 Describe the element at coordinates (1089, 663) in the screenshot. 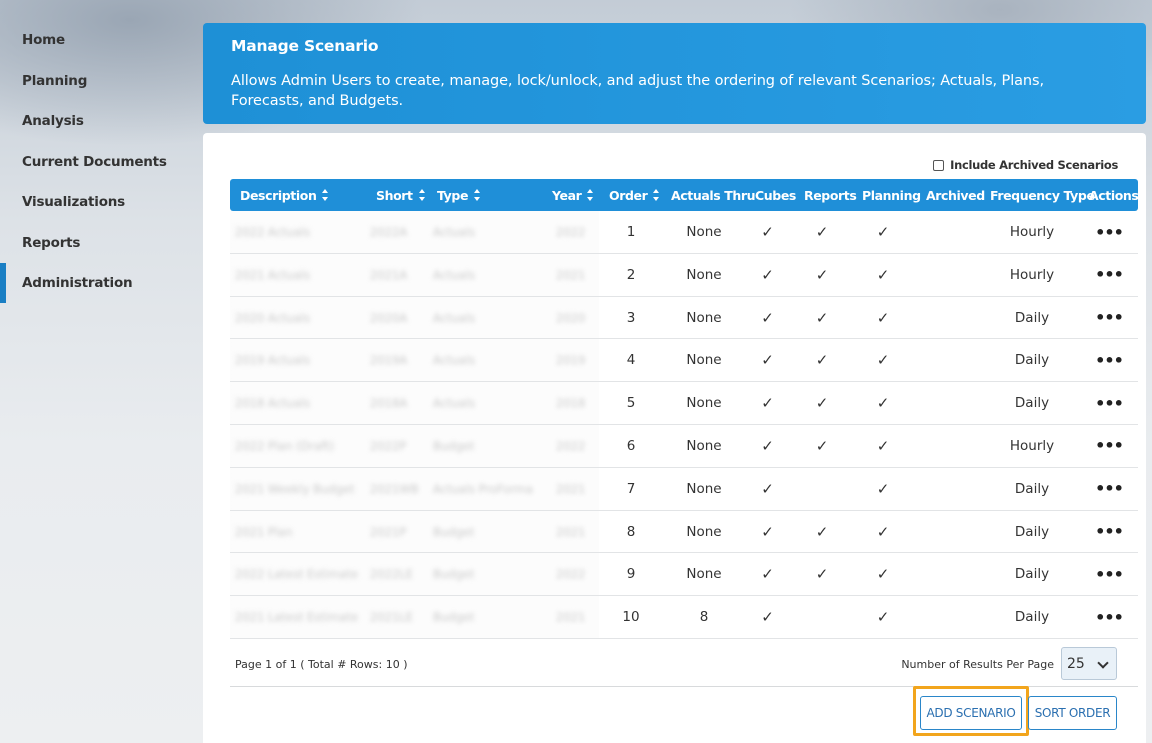

I see `results-per-page-select: 25` at that location.